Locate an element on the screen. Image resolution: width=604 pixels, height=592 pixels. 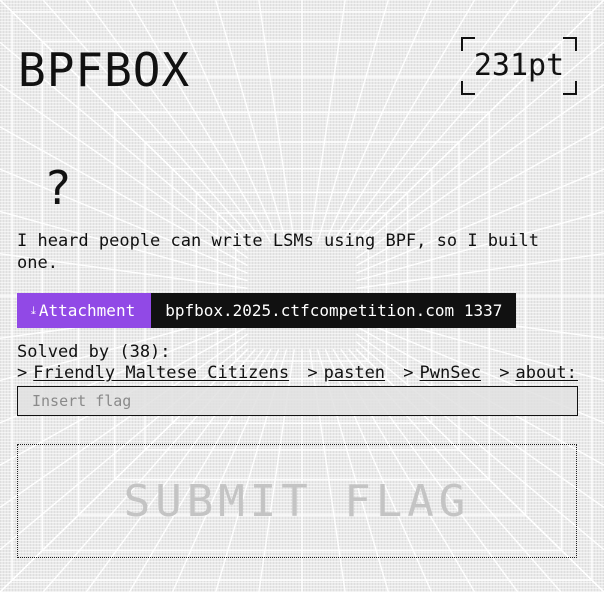
points-value: 231pt is located at coordinates (519, 65).